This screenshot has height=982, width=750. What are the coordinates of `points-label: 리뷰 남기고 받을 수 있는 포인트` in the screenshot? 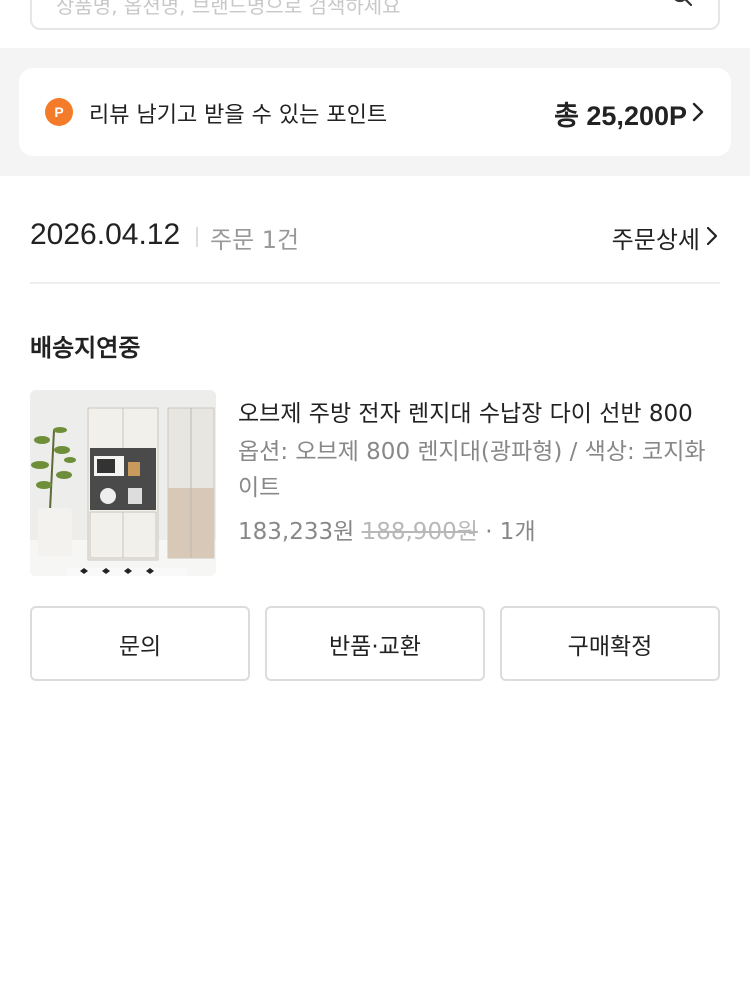 It's located at (238, 115).